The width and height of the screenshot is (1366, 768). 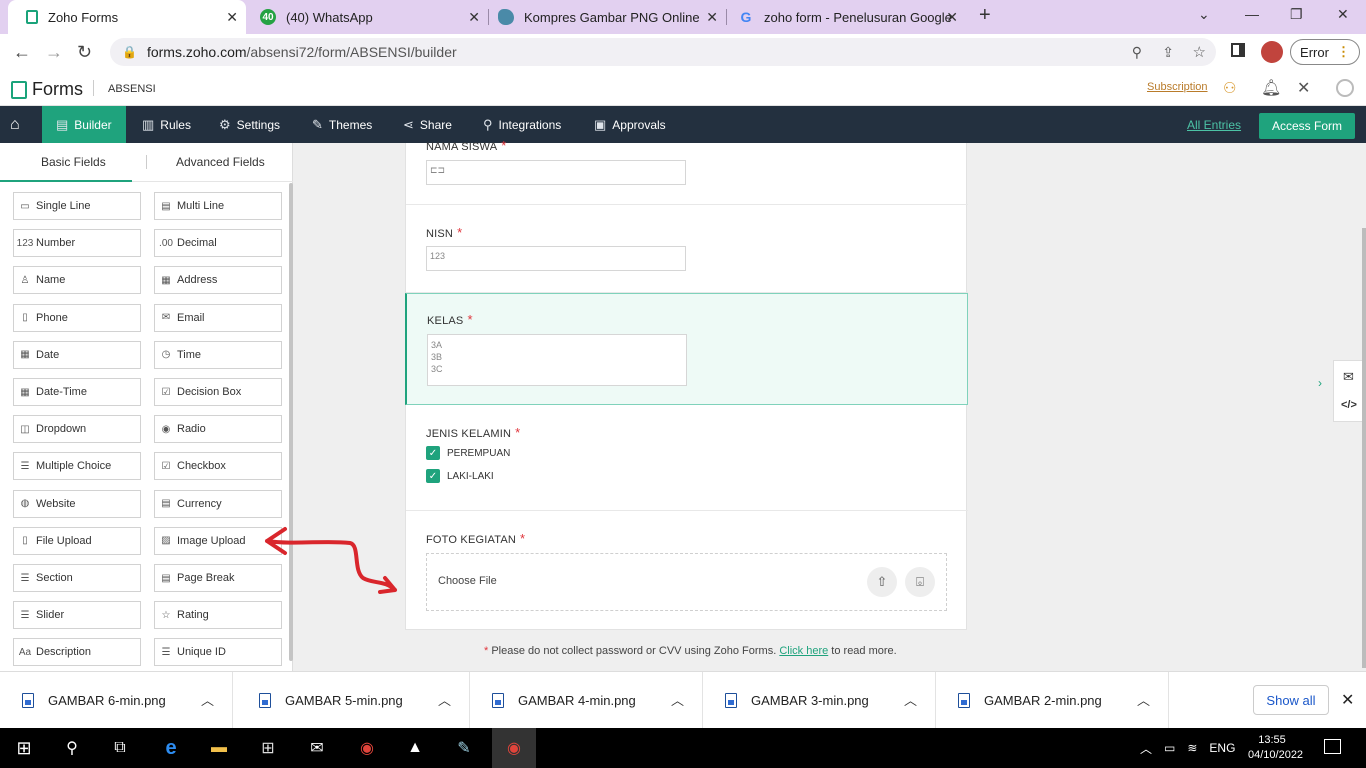 What do you see at coordinates (218, 466) in the screenshot?
I see `field-type-checkbox: ☑ Checkbox` at bounding box center [218, 466].